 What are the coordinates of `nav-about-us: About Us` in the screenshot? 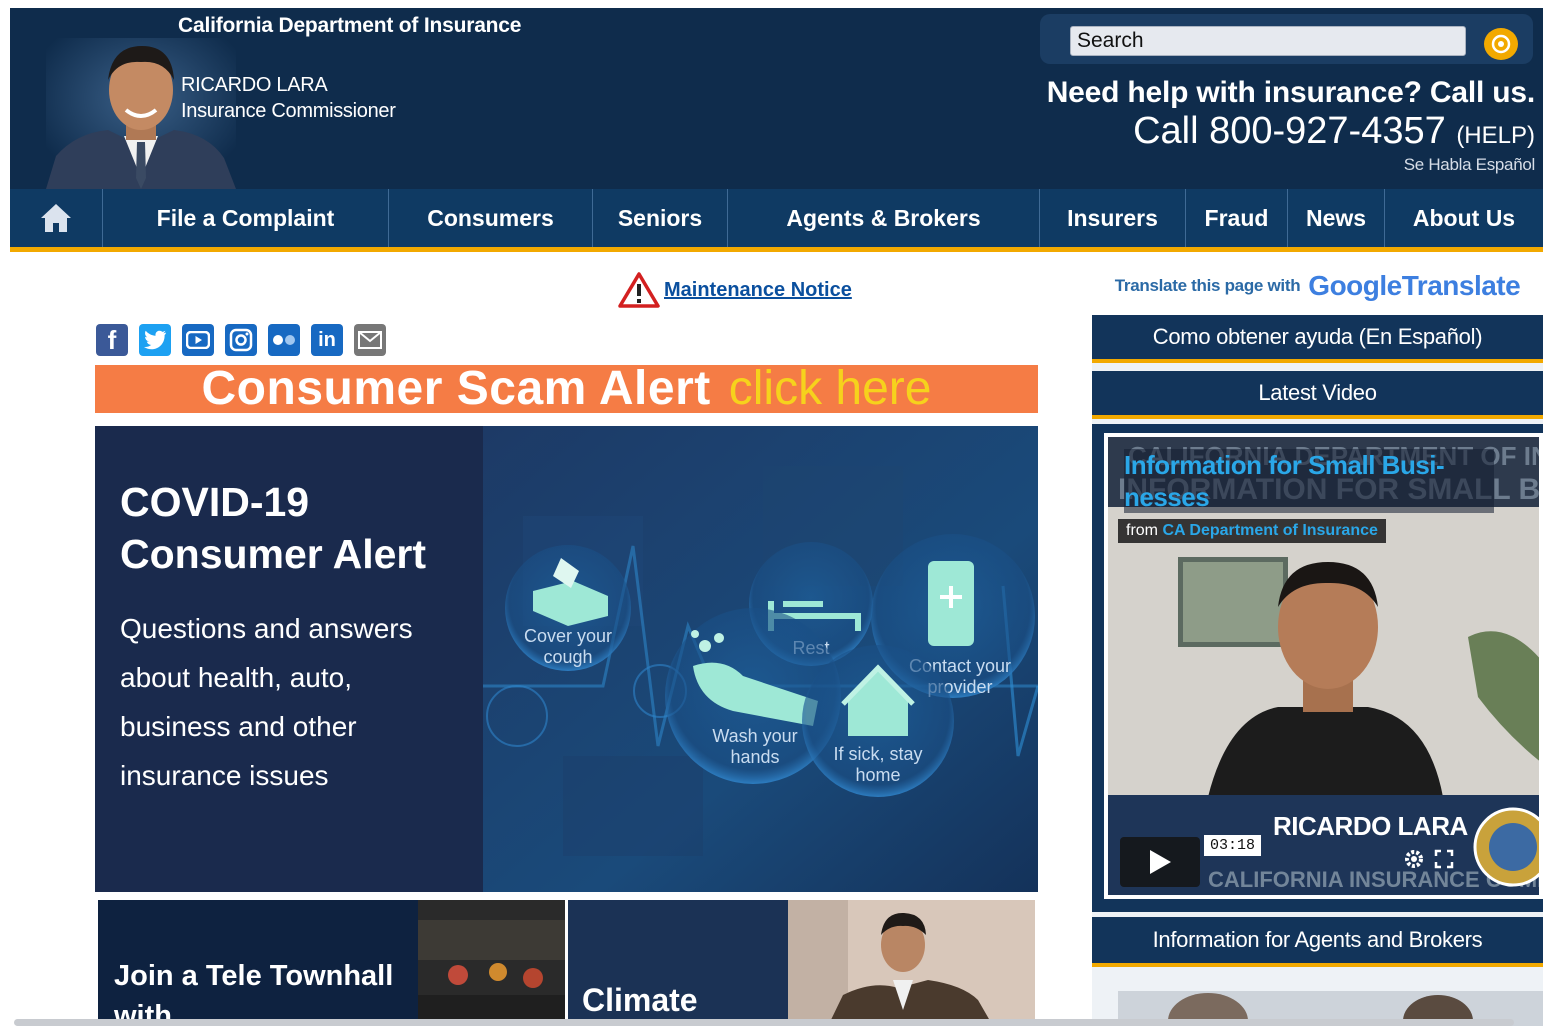 It's located at (1464, 218).